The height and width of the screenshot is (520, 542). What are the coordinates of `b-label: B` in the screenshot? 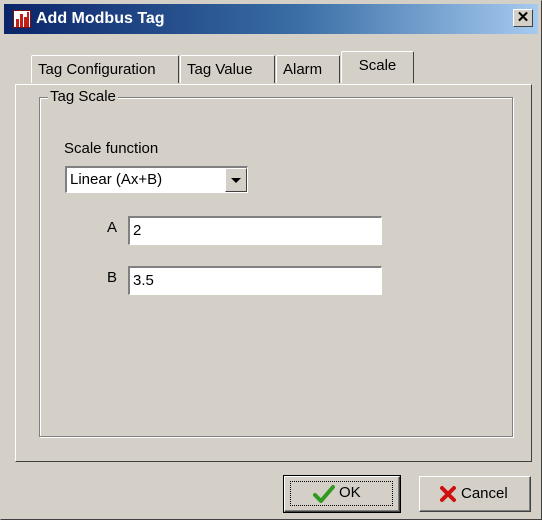 It's located at (112, 277).